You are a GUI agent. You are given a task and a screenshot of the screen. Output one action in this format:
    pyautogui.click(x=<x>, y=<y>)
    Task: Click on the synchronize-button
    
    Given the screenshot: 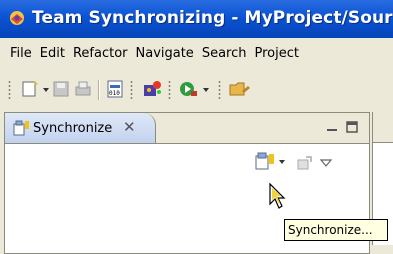 What is the action you would take?
    pyautogui.click(x=273, y=162)
    